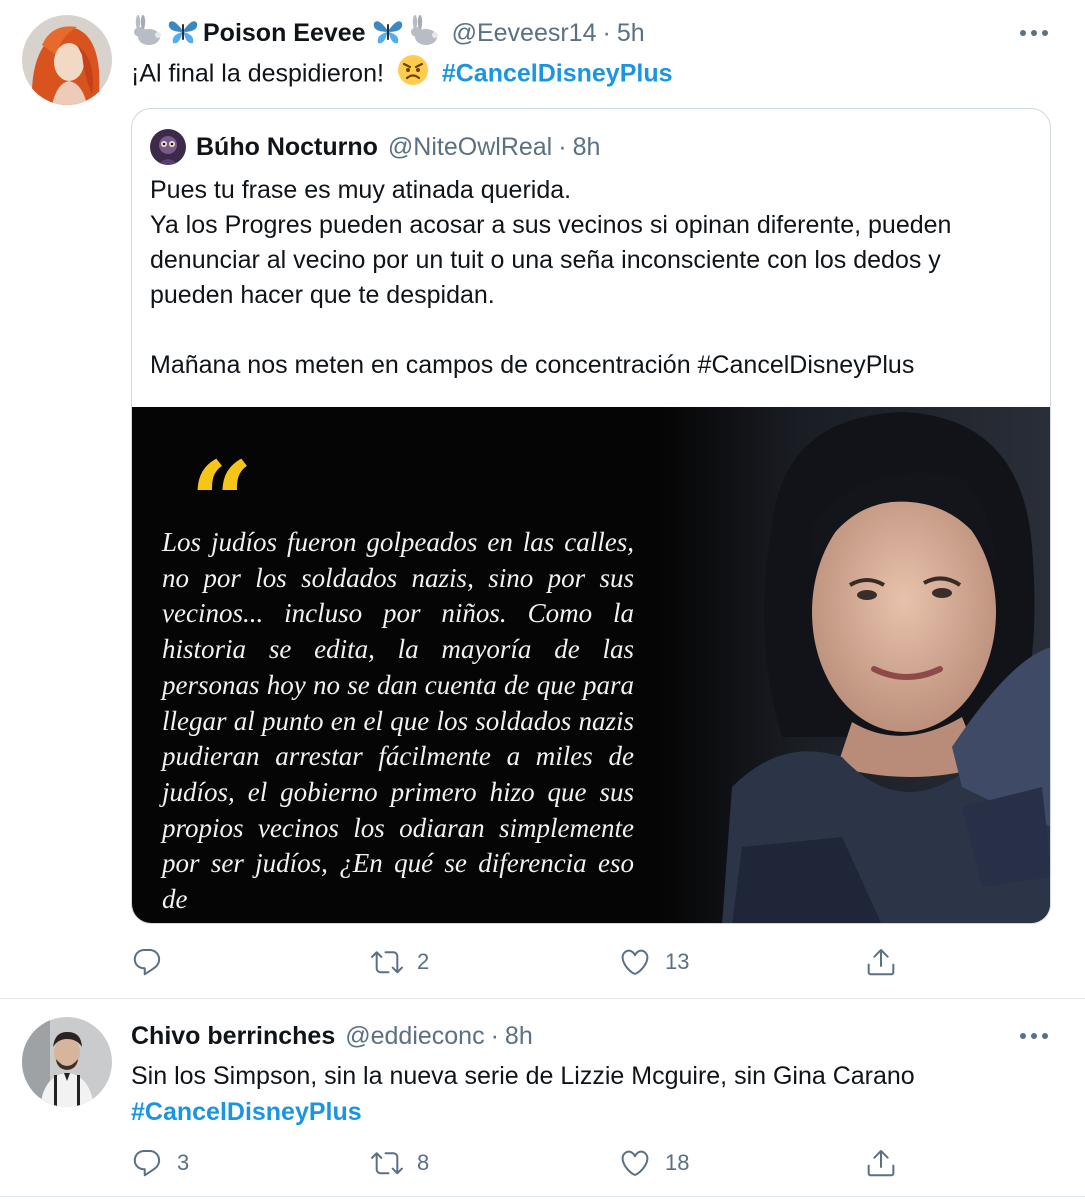 The height and width of the screenshot is (1200, 1085). What do you see at coordinates (631, 33) in the screenshot?
I see `timestamp: 5h` at bounding box center [631, 33].